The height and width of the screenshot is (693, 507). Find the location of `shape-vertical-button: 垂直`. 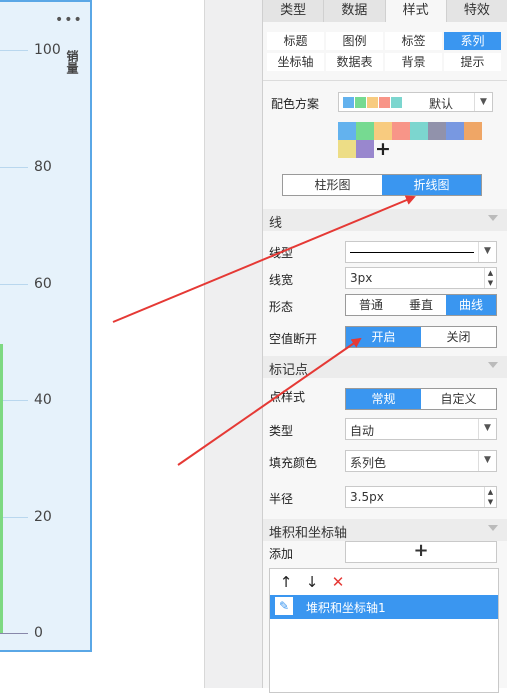

shape-vertical-button: 垂直 is located at coordinates (421, 305).